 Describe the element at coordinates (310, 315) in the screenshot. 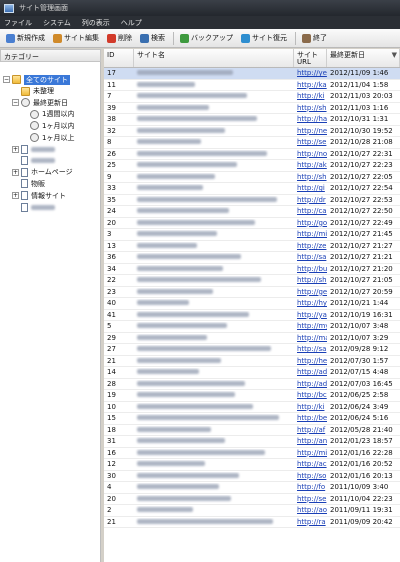

I see `cell-site-url: http://ya` at that location.